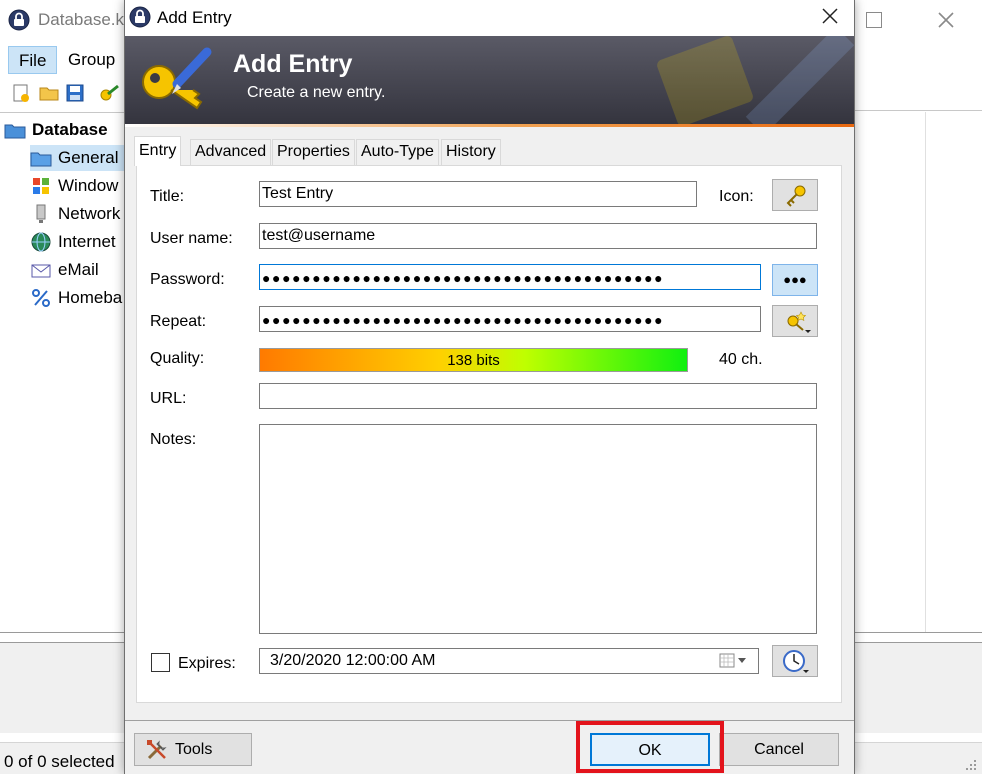  I want to click on password-length: 40 ch., so click(741, 359).